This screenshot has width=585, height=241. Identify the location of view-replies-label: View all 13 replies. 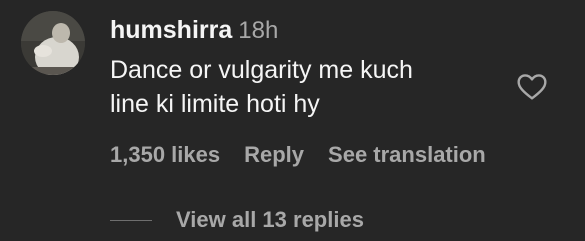
(270, 219).